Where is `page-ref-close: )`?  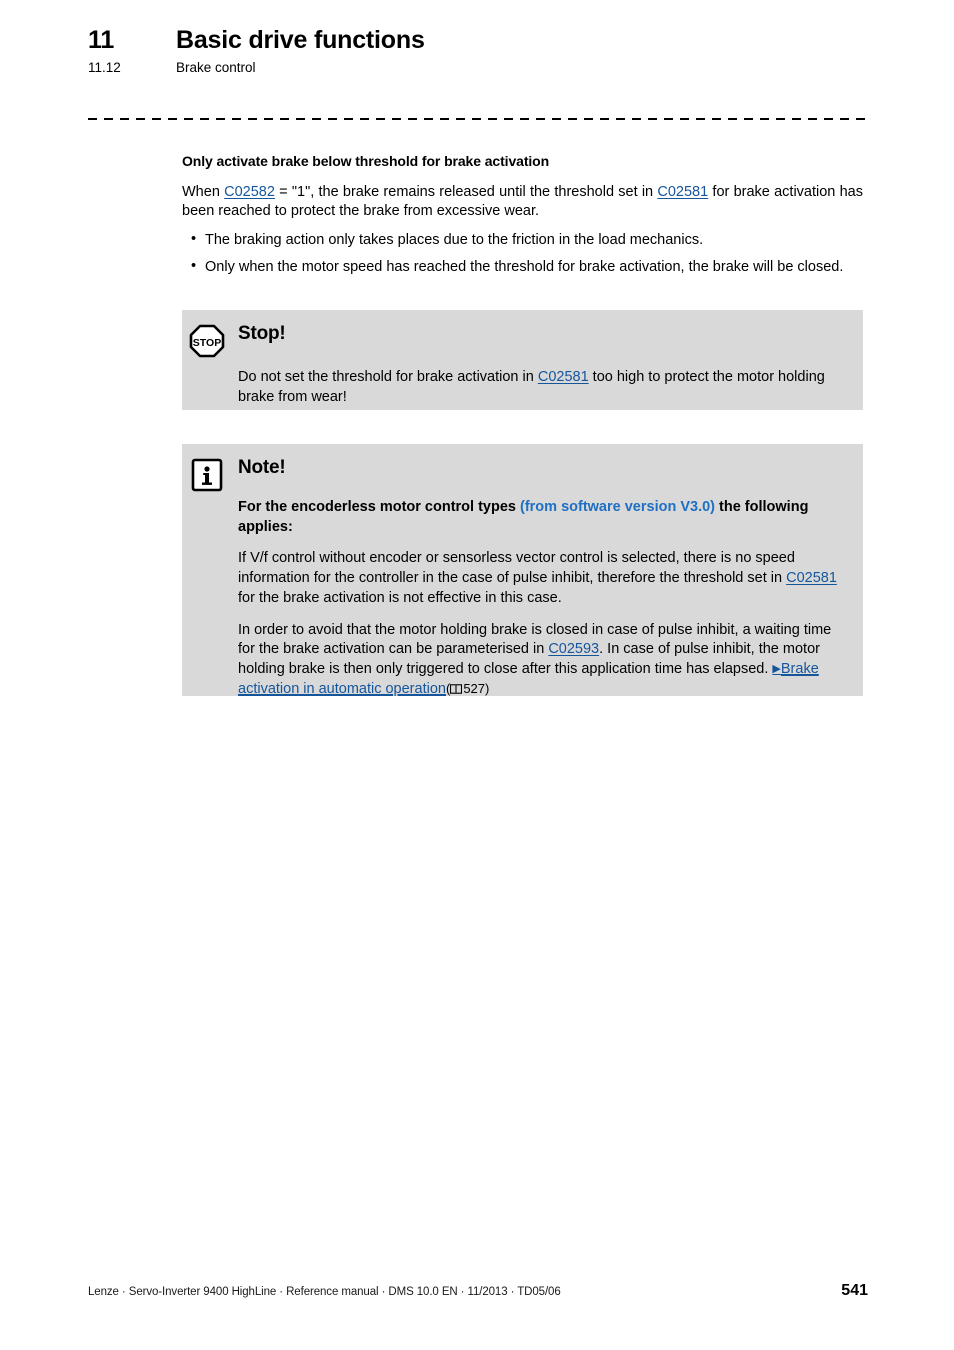 page-ref-close: ) is located at coordinates (487, 688).